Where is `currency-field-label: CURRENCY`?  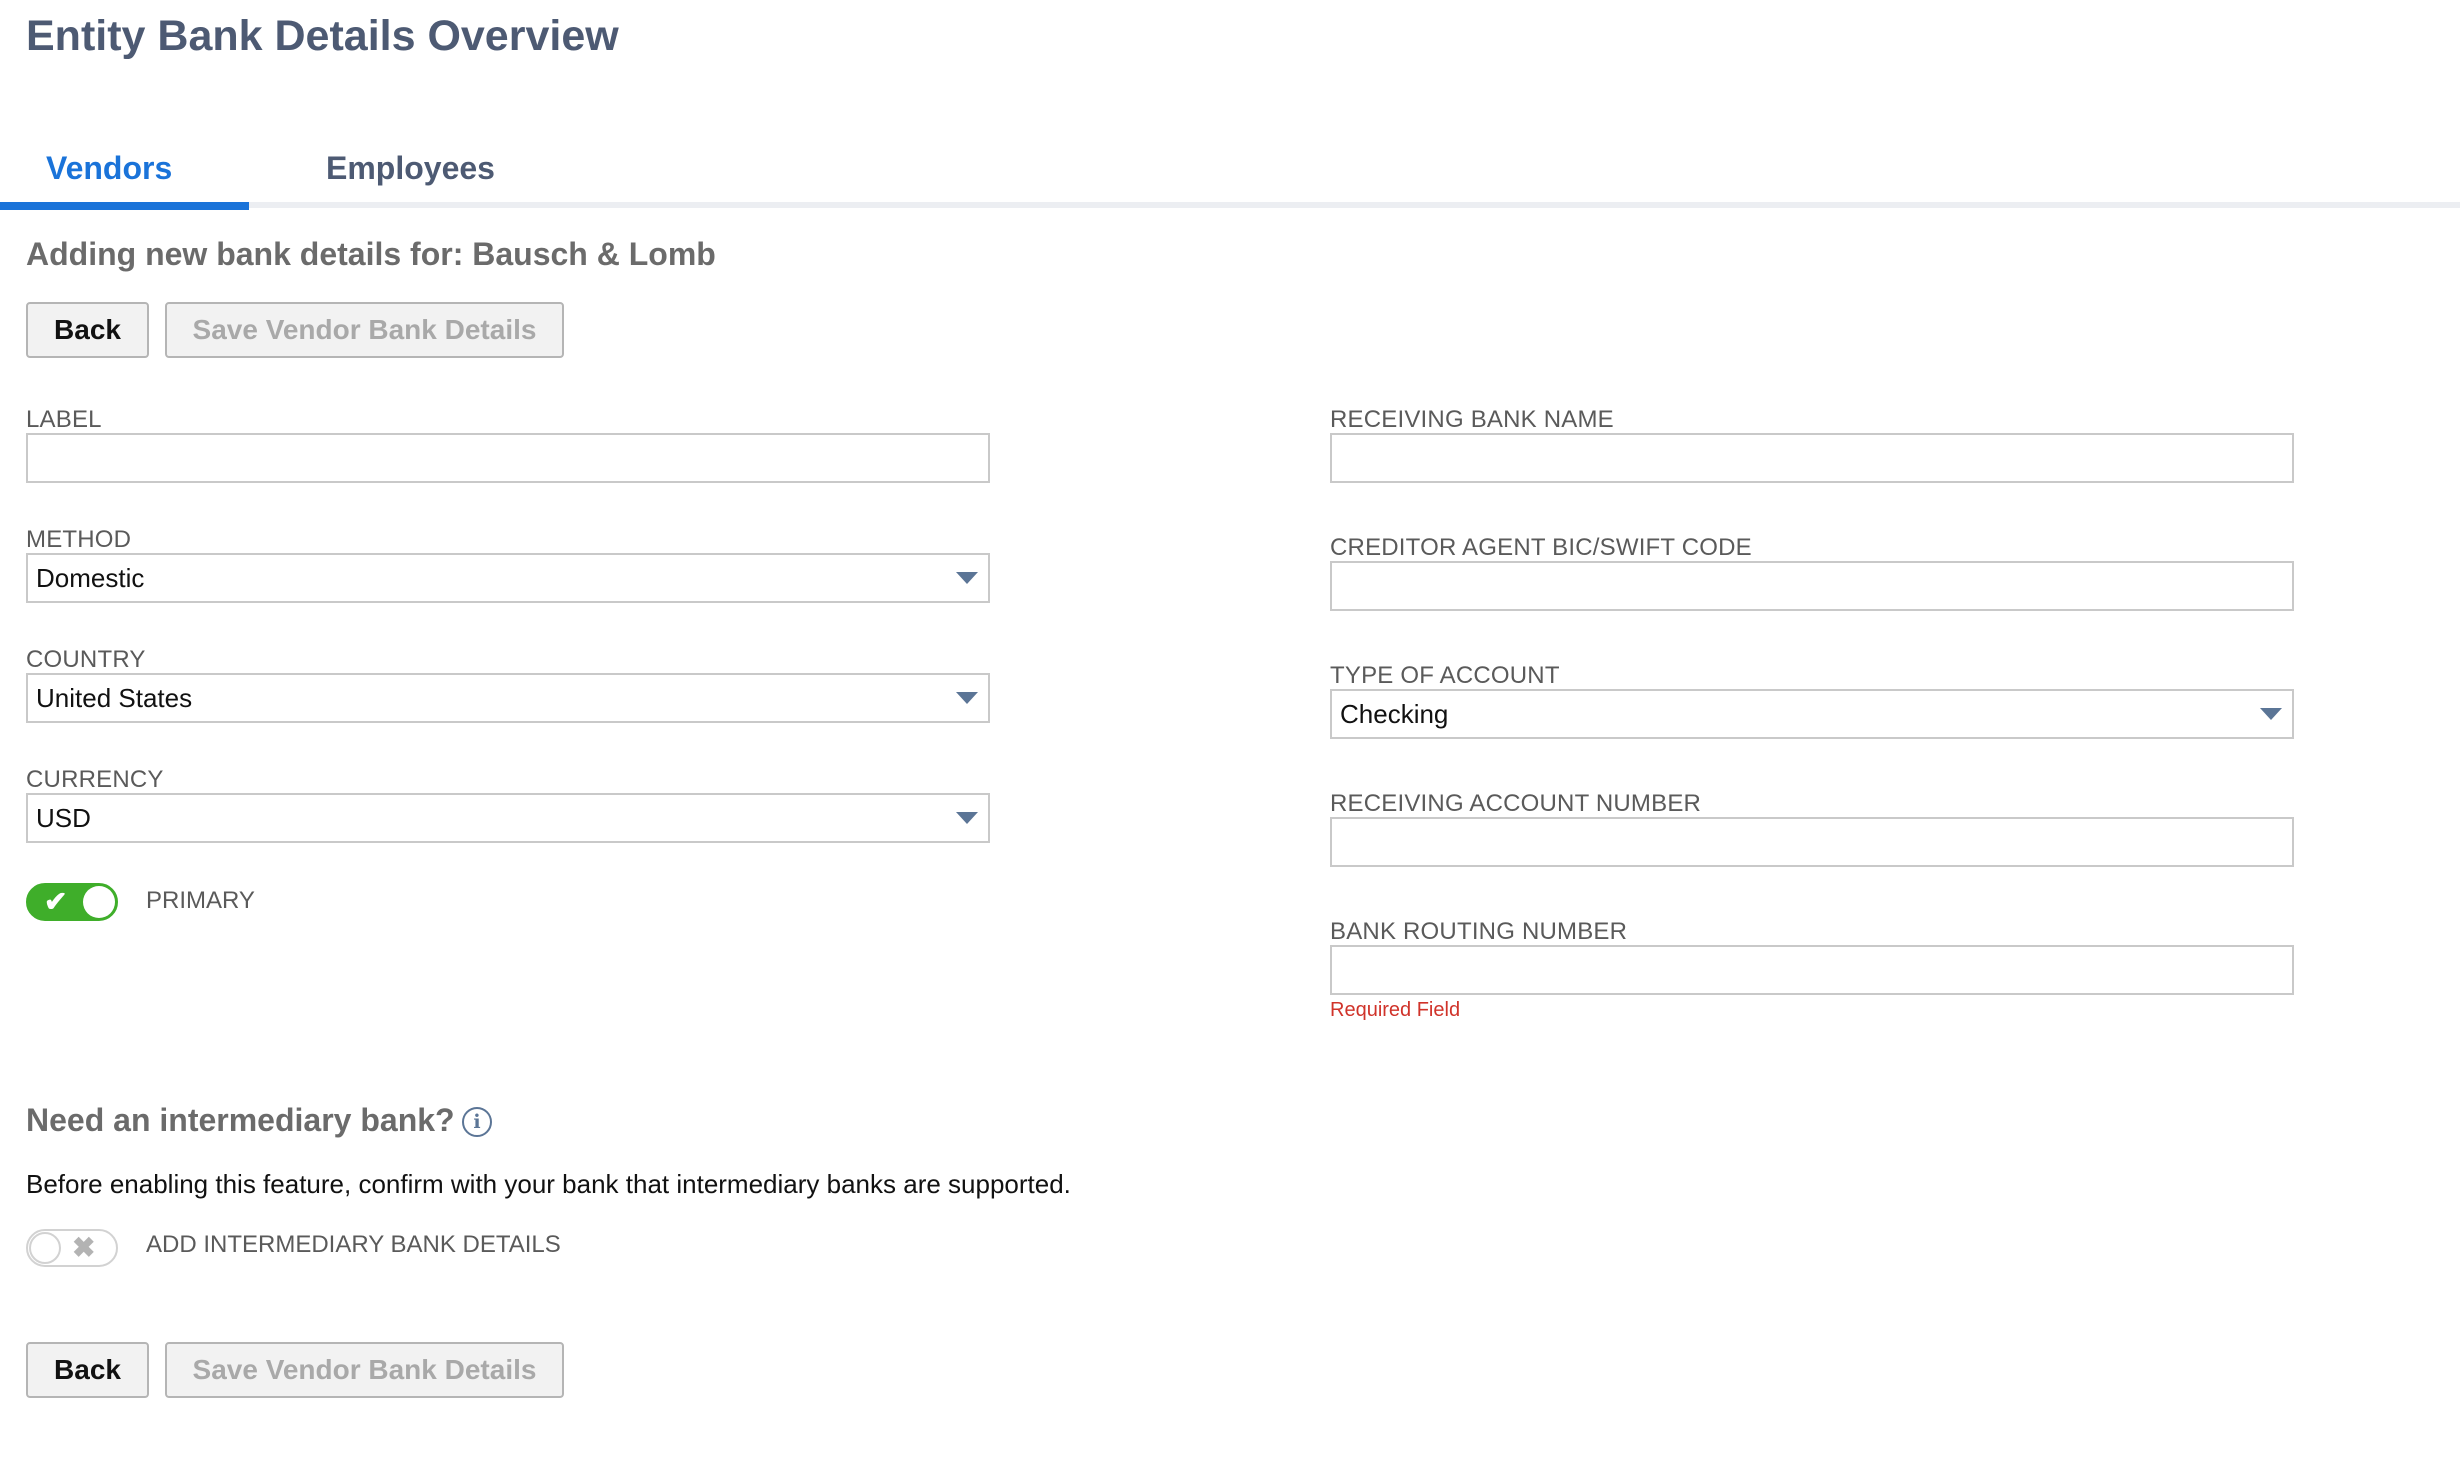
currency-field-label: CURRENCY is located at coordinates (95, 779).